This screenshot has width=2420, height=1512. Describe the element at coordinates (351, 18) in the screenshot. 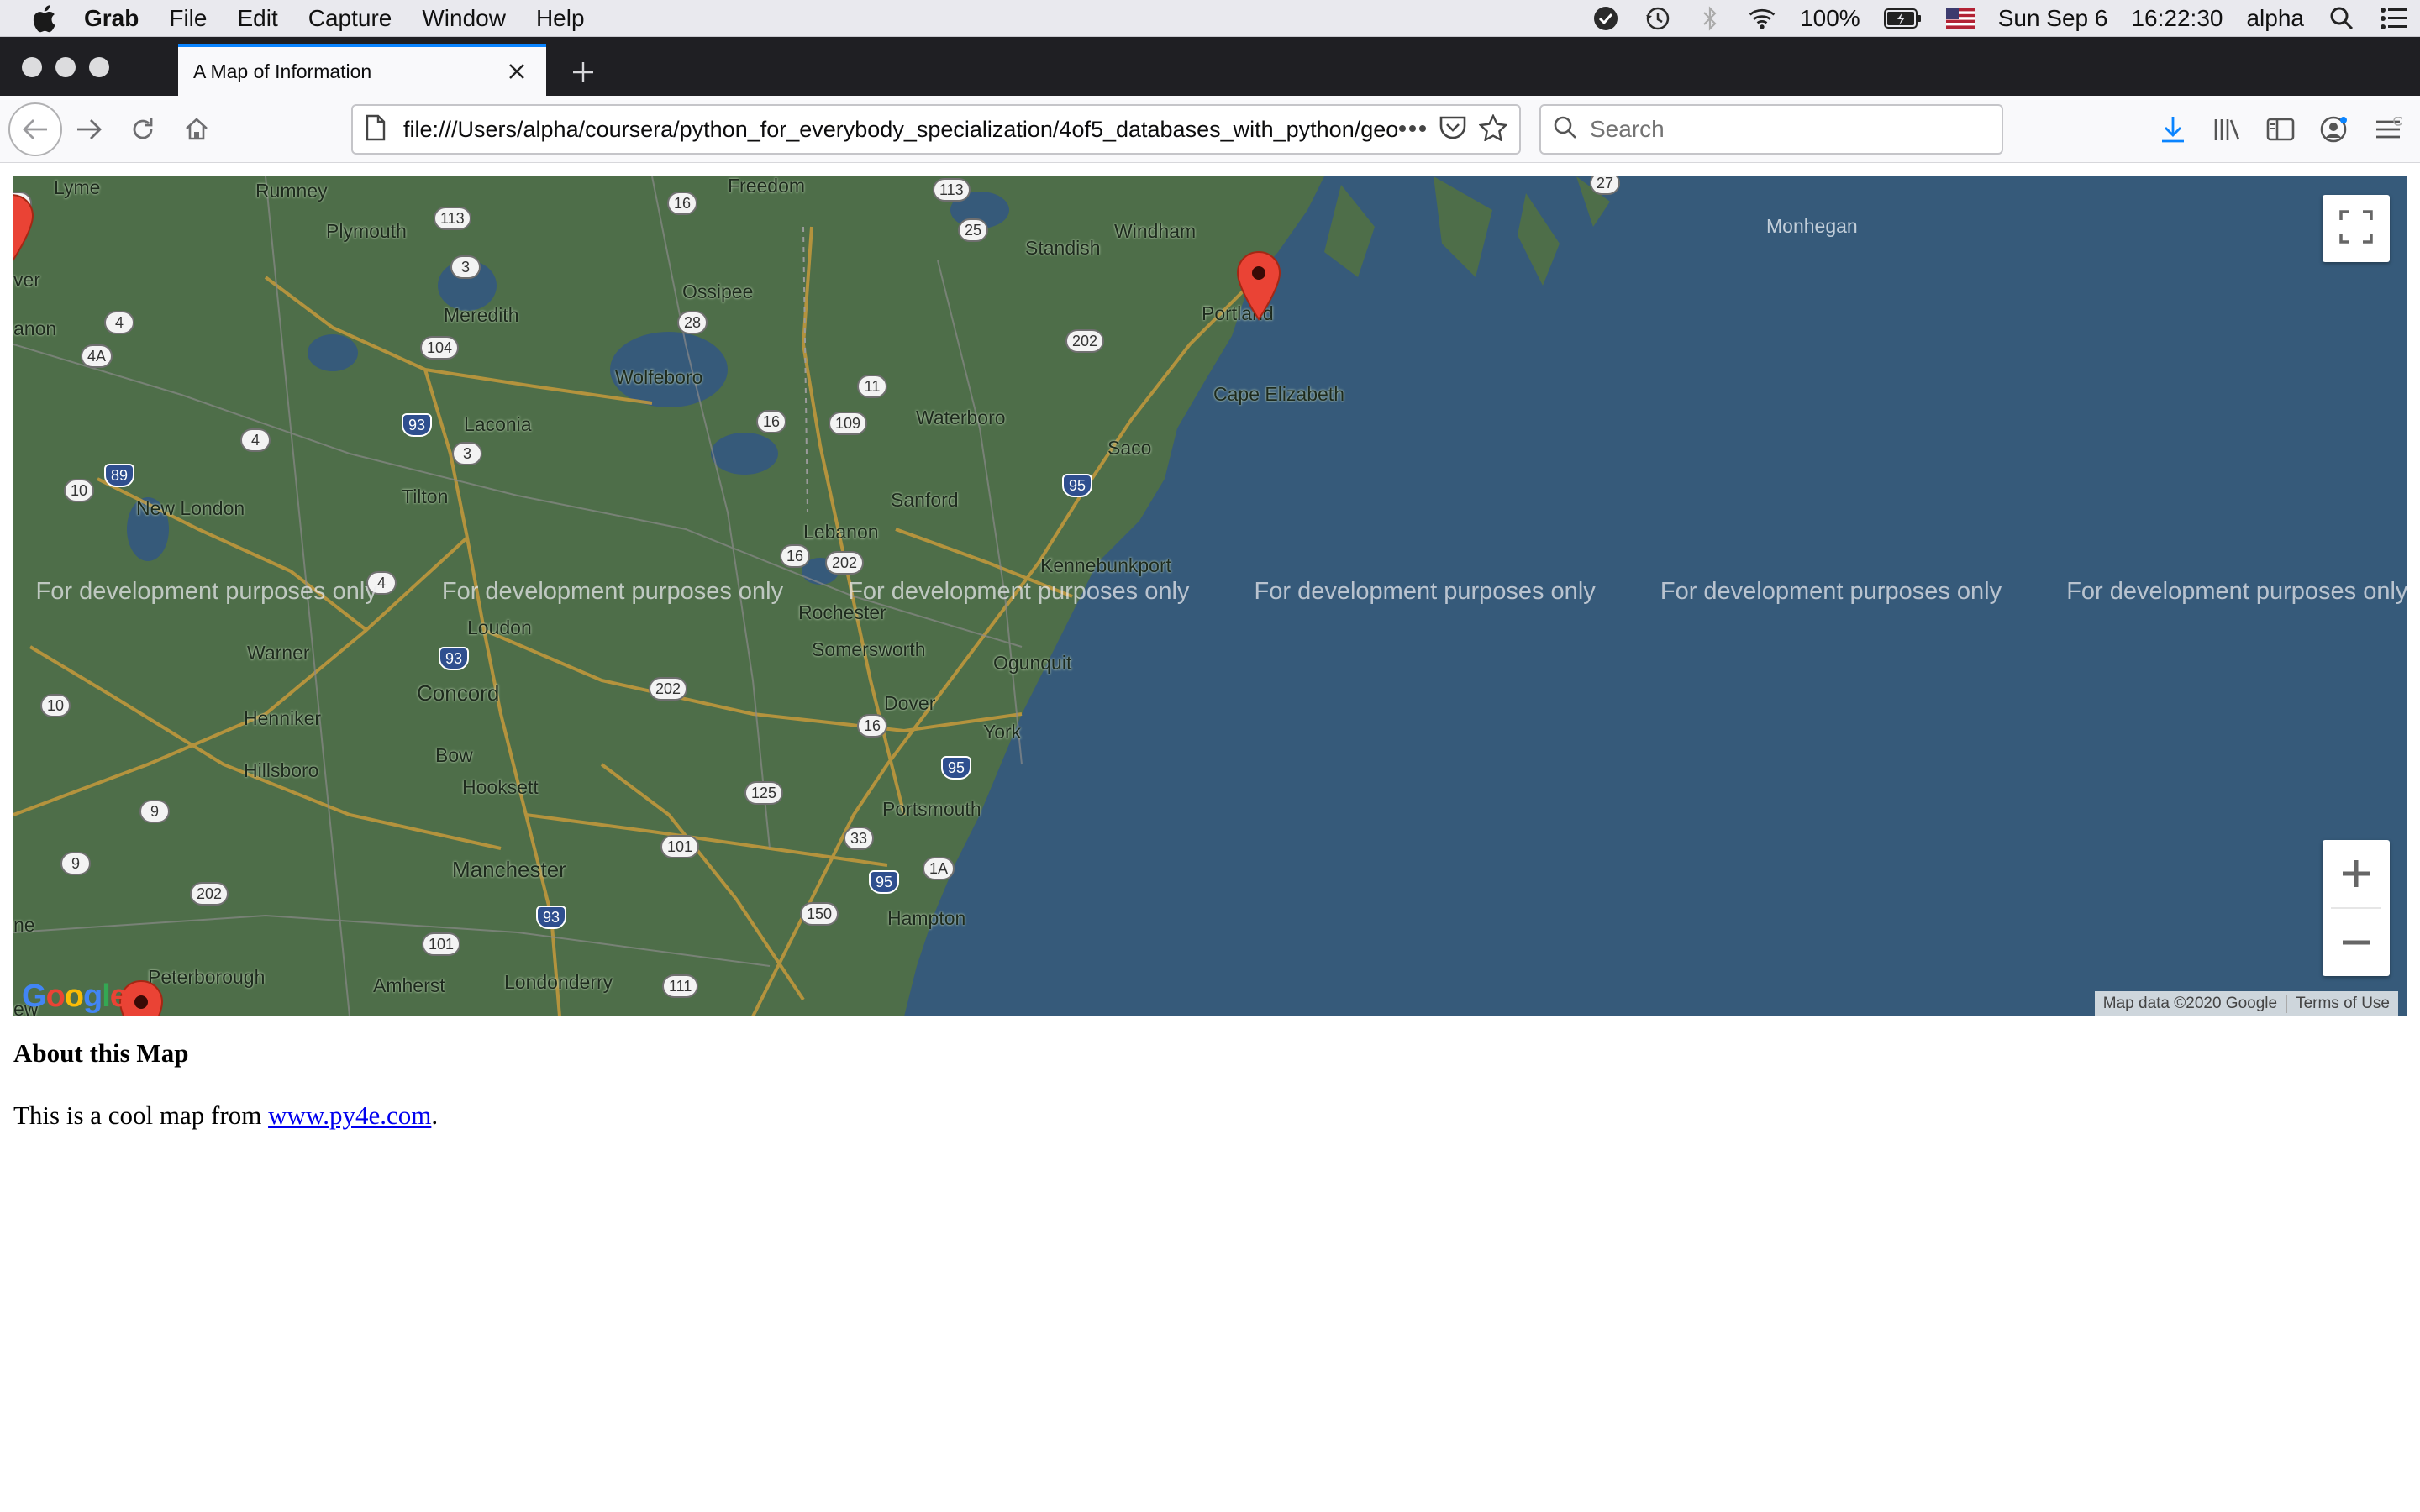

I see `menu-capture: Capture` at that location.